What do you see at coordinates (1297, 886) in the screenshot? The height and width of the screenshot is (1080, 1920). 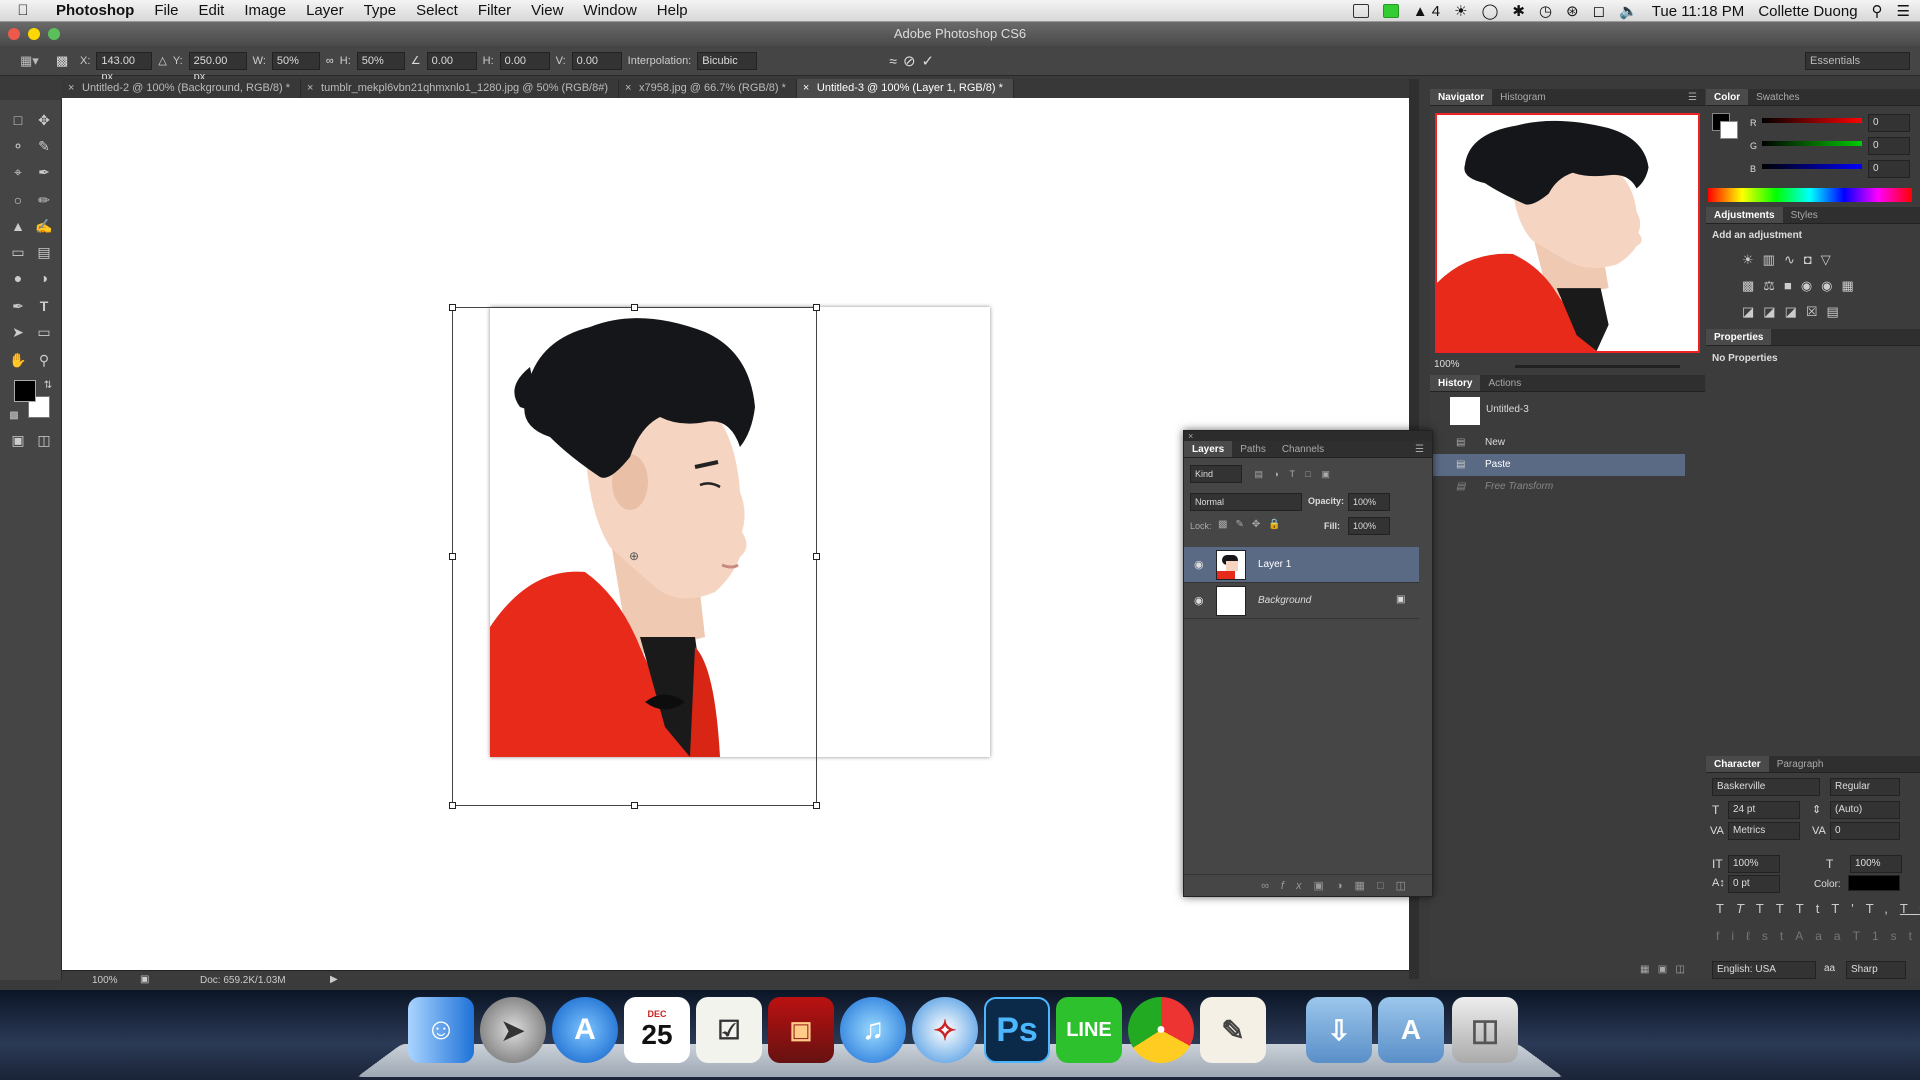 I see `layer-style-icon: fx` at bounding box center [1297, 886].